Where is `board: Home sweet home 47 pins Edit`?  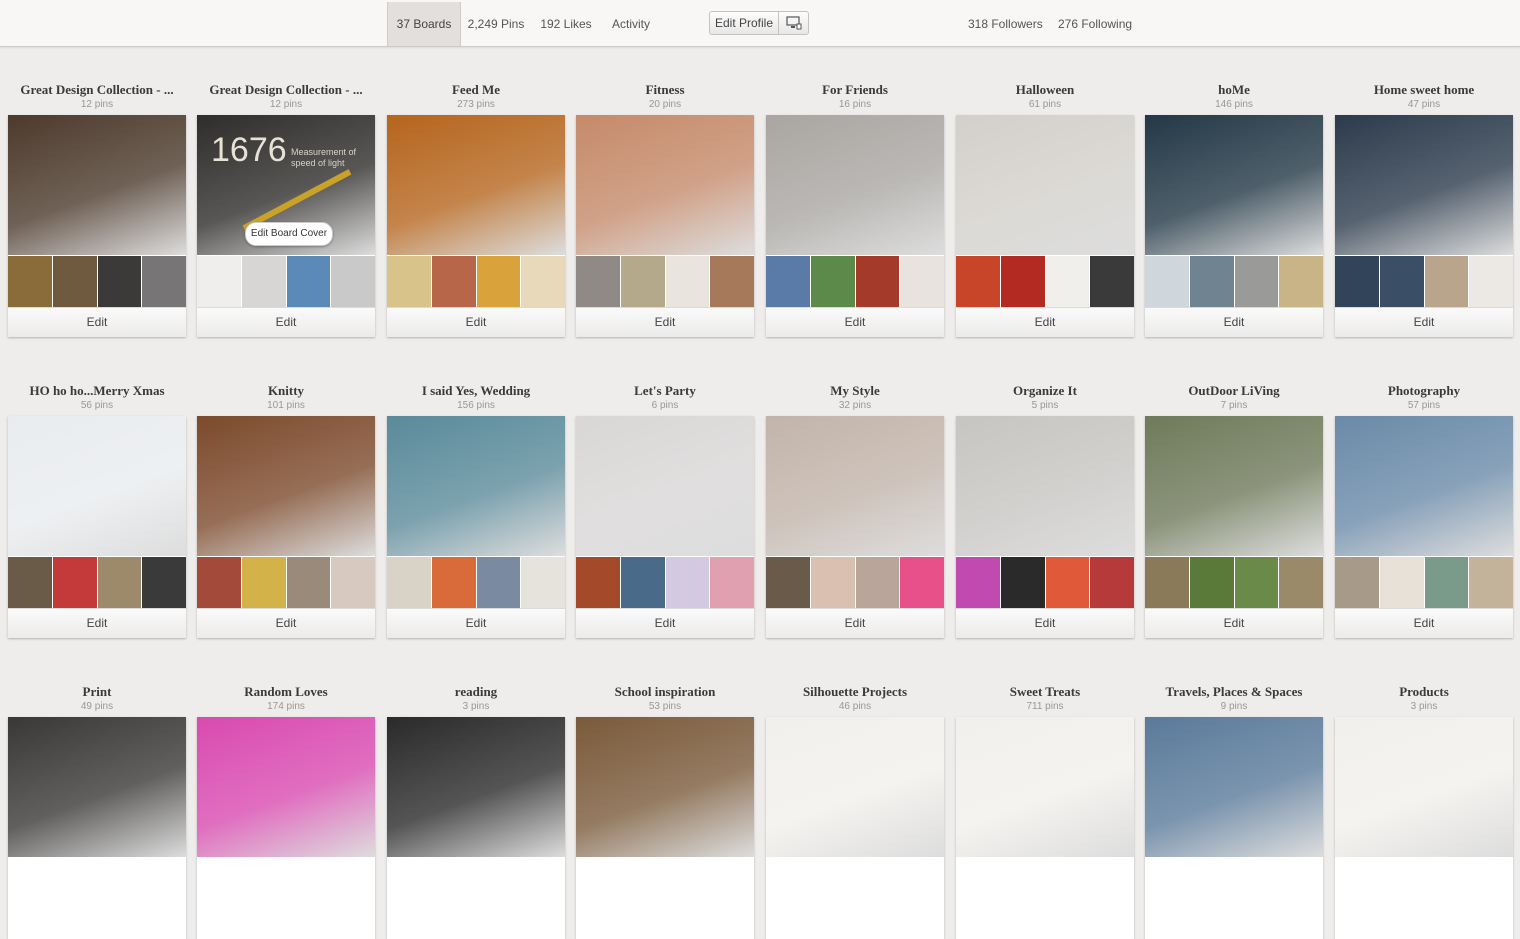 board: Home sweet home 47 pins Edit is located at coordinates (1424, 209).